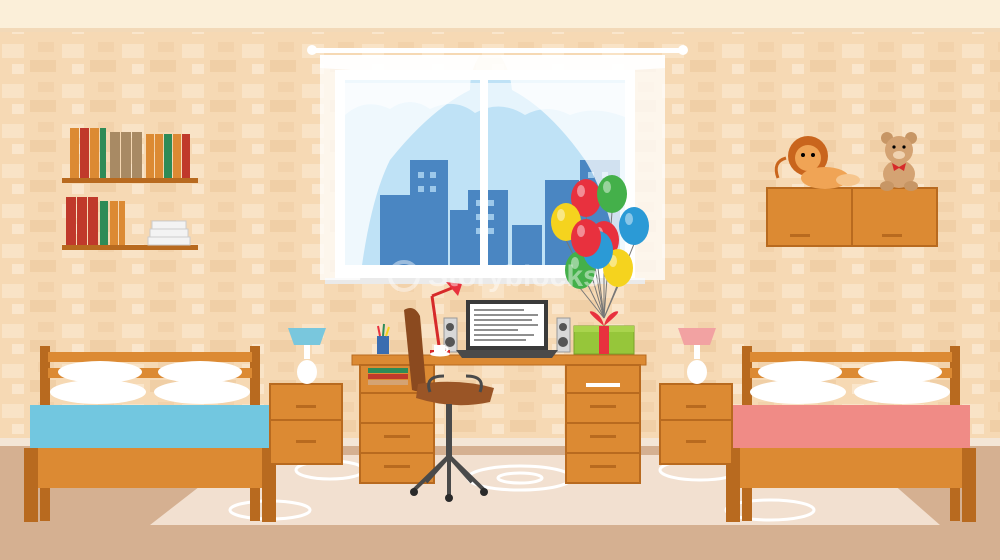  I want to click on ceiling-molding, so click(500, 15).